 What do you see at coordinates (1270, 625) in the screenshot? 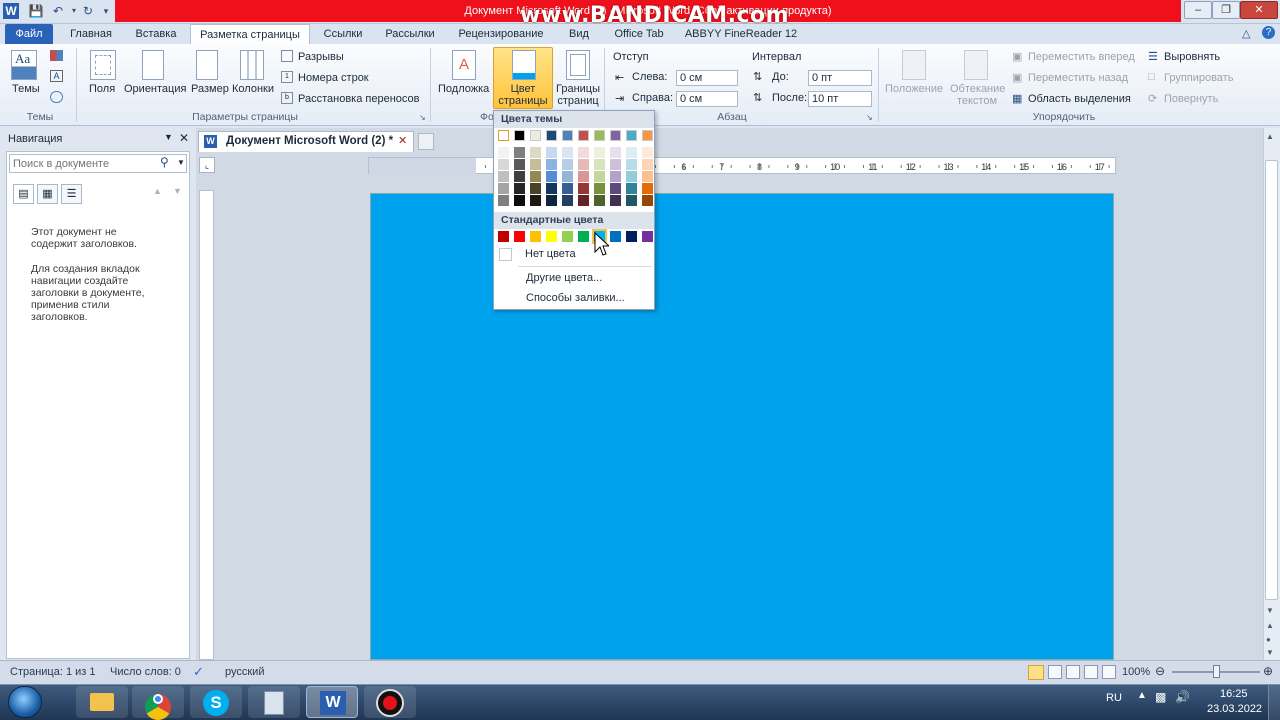
I see `prev-page-icon: ▲` at bounding box center [1270, 625].